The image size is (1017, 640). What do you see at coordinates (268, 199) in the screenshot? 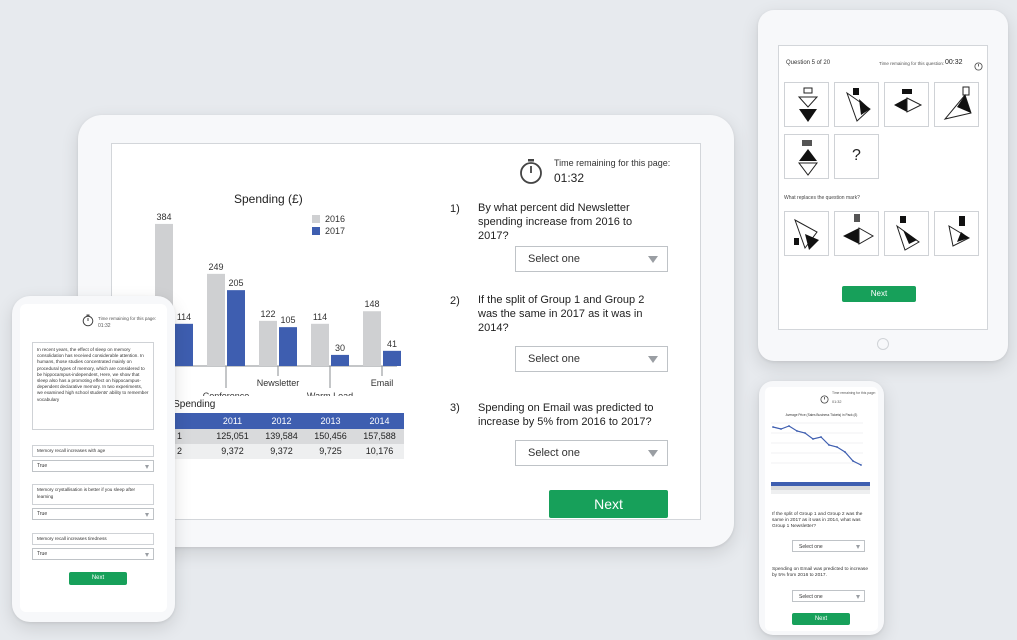
I see `chart-title: Spending (£)` at bounding box center [268, 199].